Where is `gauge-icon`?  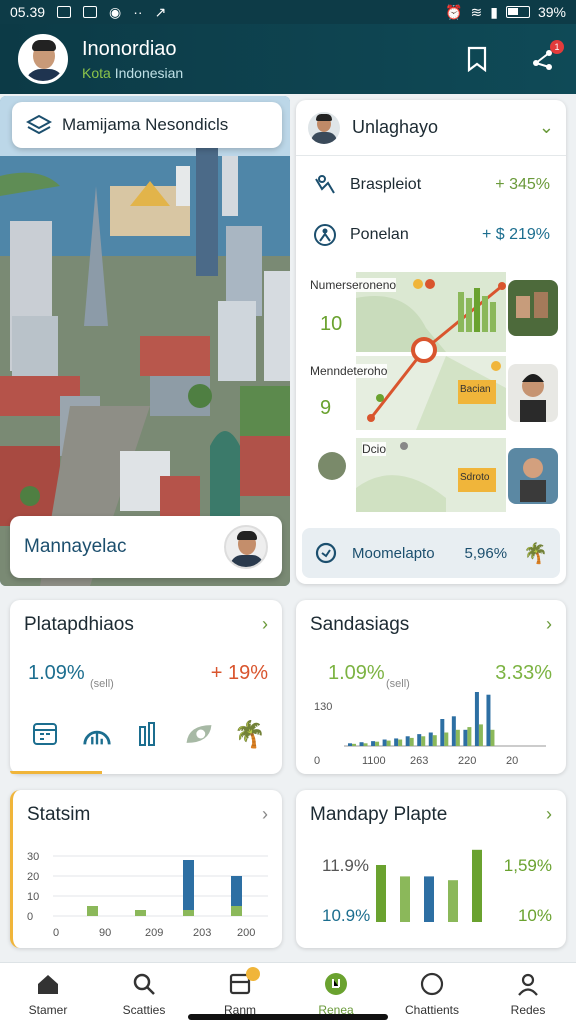 gauge-icon is located at coordinates (97, 734).